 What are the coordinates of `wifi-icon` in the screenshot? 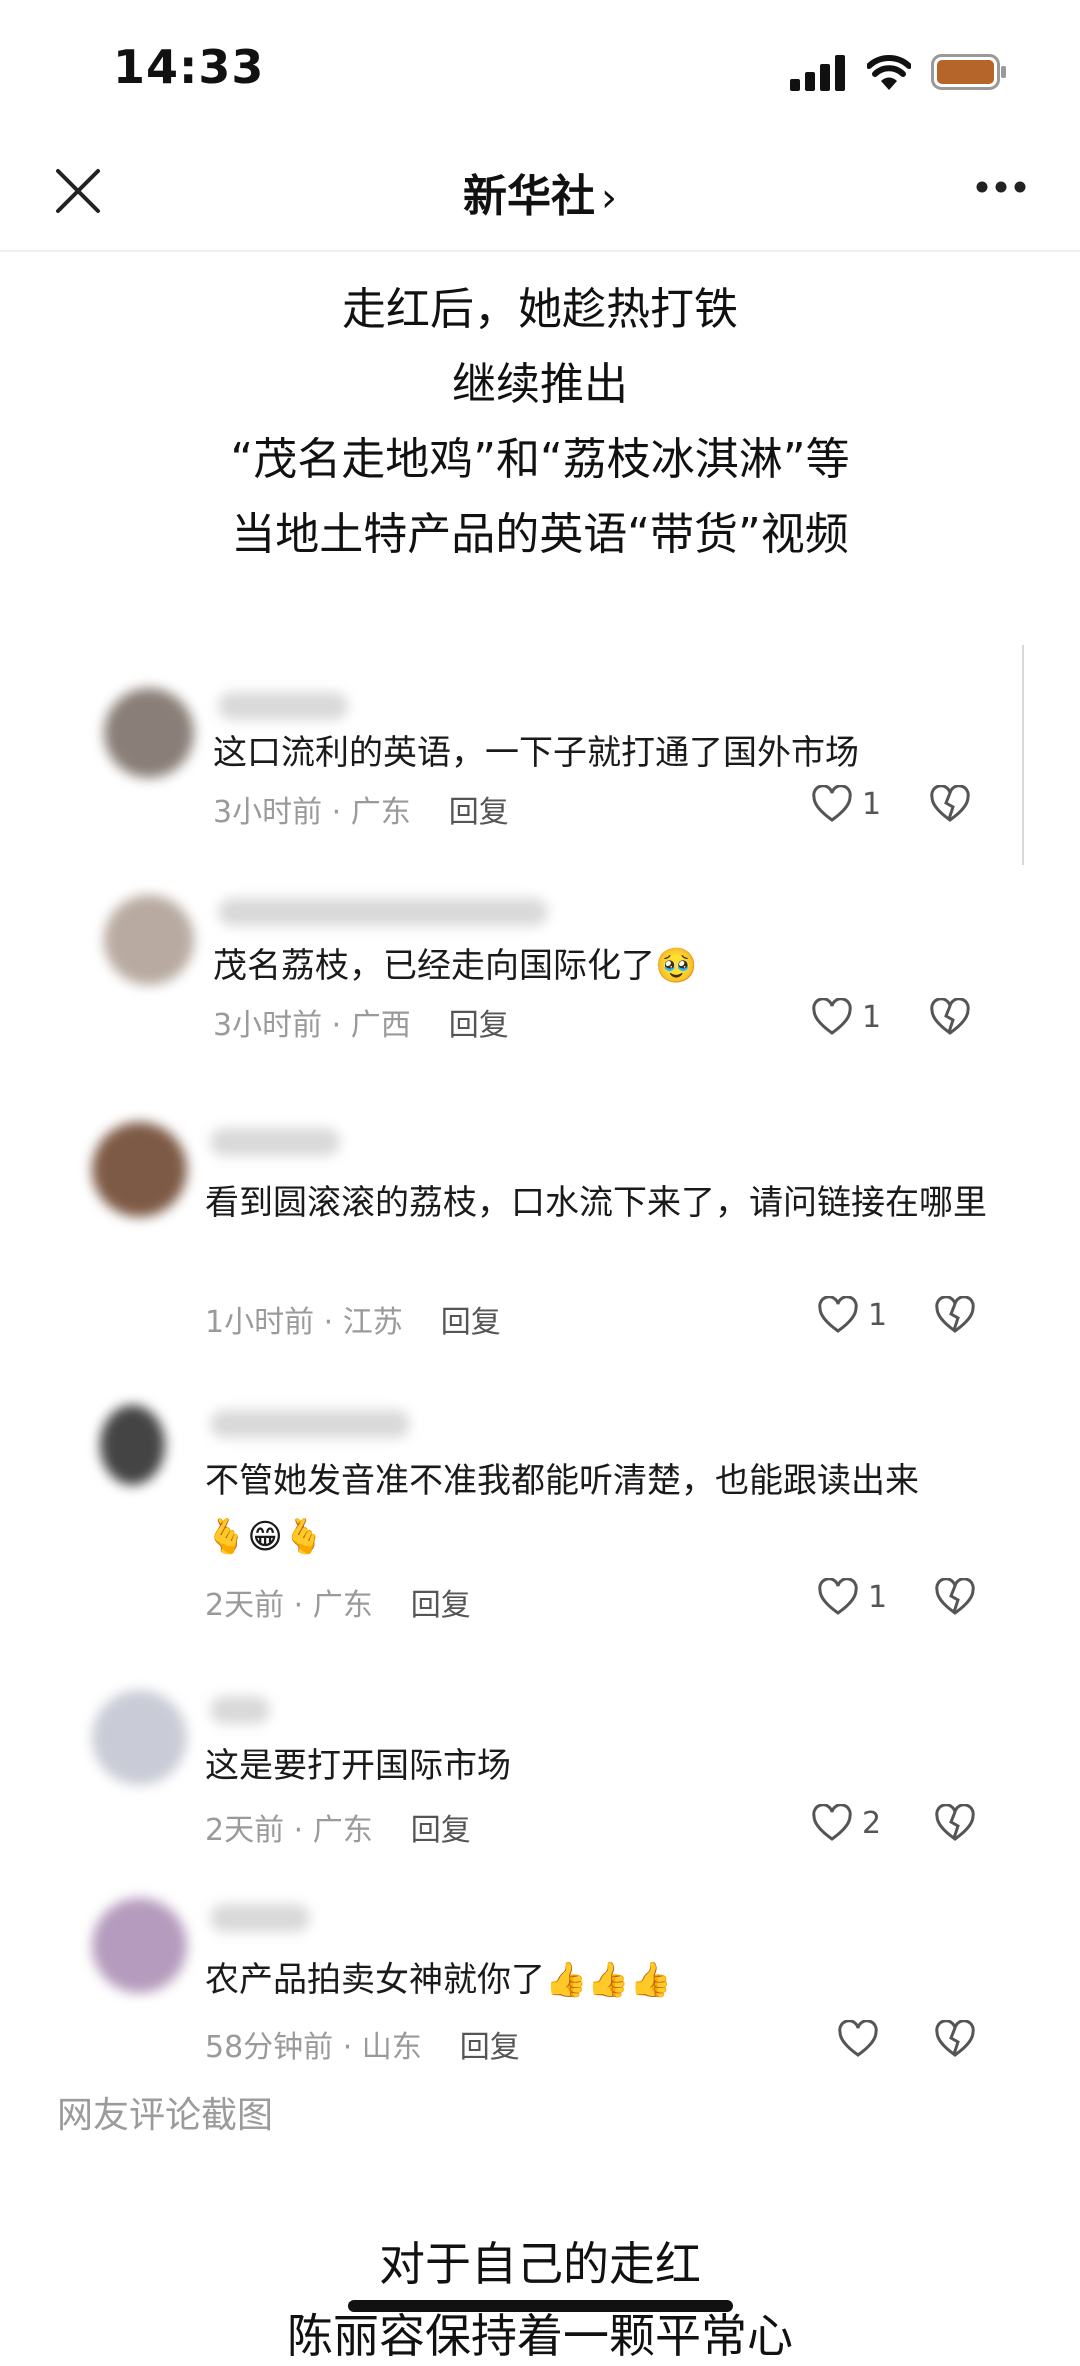 It's located at (889, 72).